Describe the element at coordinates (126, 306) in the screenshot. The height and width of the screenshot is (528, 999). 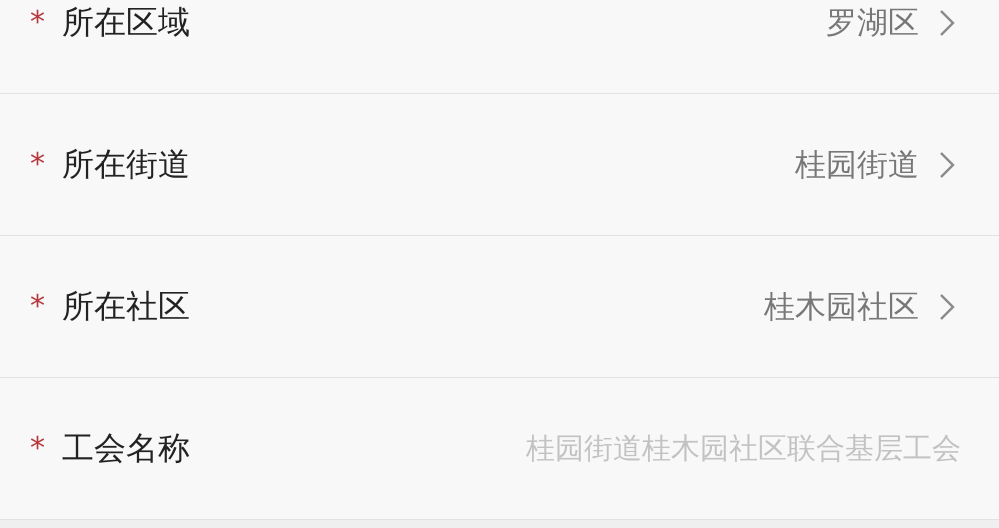
I see `field-label: 所在社区` at that location.